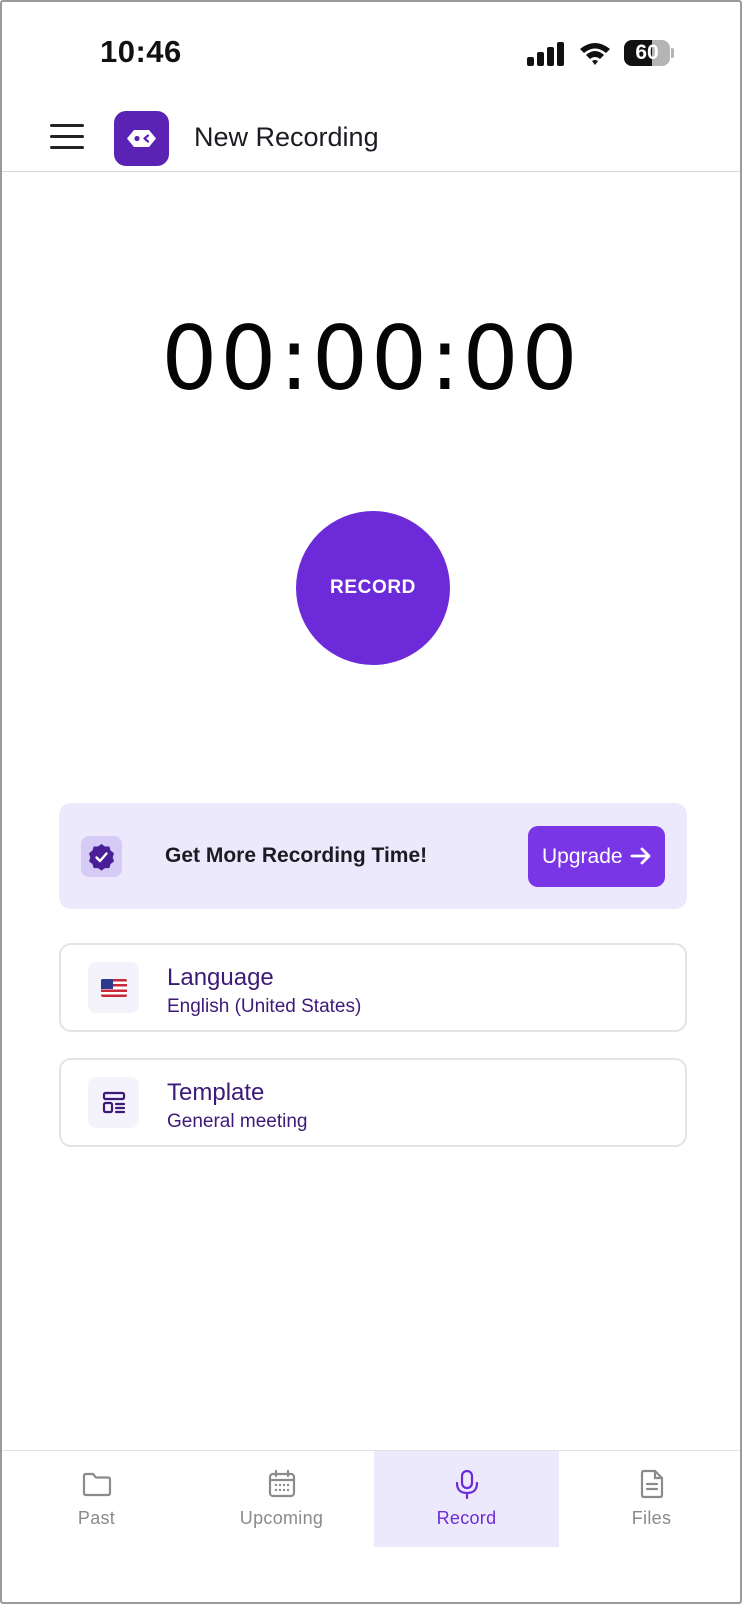 Image resolution: width=742 pixels, height=1604 pixels. I want to click on verified-badge-icon, so click(101, 856).